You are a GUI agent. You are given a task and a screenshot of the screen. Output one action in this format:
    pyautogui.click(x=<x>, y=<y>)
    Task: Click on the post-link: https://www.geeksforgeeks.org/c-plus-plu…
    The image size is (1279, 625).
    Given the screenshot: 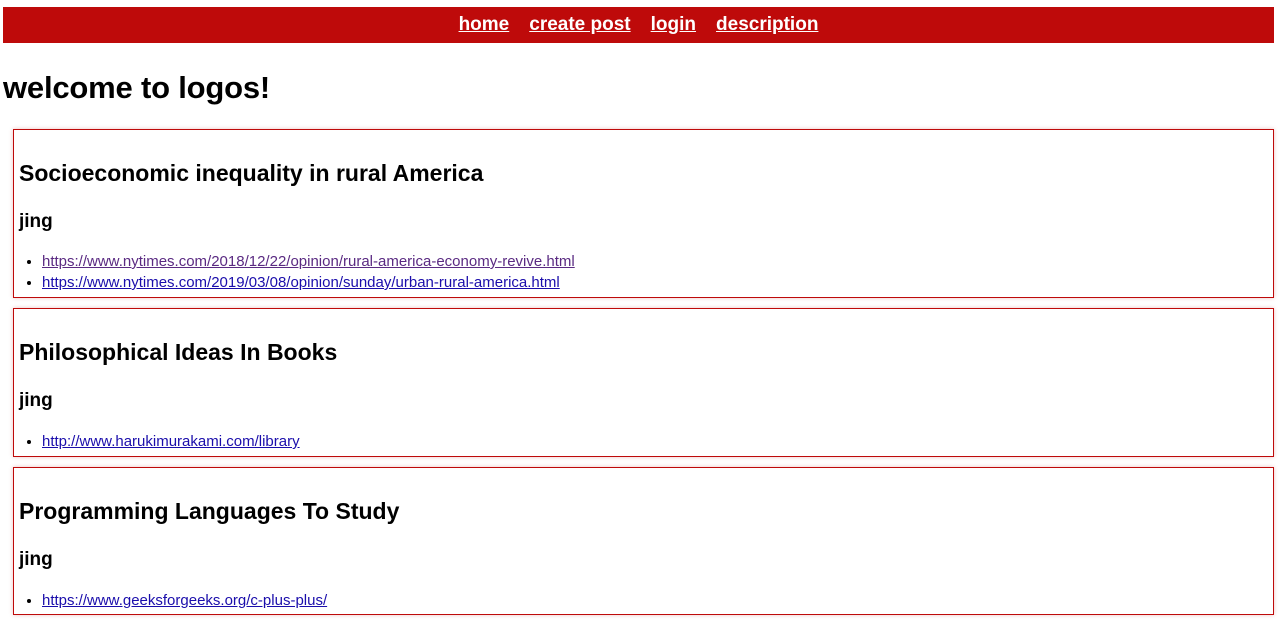 What is the action you would take?
    pyautogui.click(x=184, y=600)
    